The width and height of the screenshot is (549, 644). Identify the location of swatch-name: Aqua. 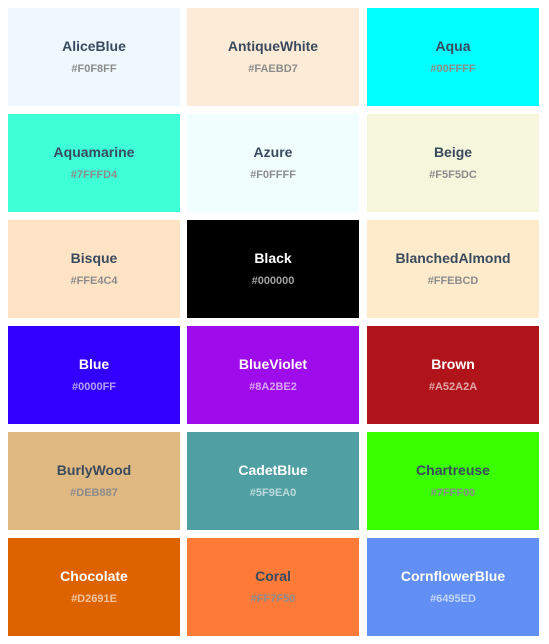
(453, 46).